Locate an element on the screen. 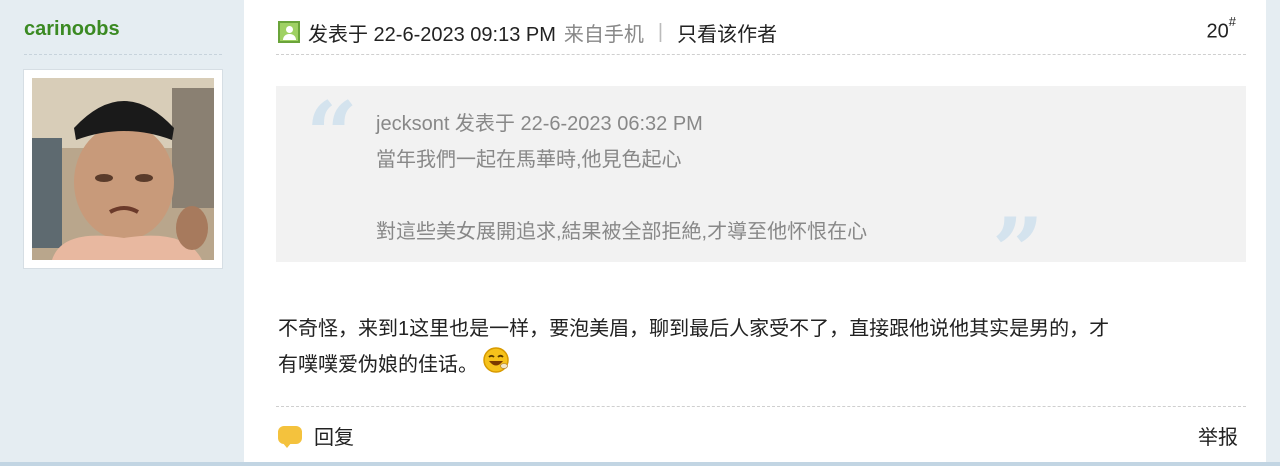  quote-open-icon: “ is located at coordinates (332, 135).